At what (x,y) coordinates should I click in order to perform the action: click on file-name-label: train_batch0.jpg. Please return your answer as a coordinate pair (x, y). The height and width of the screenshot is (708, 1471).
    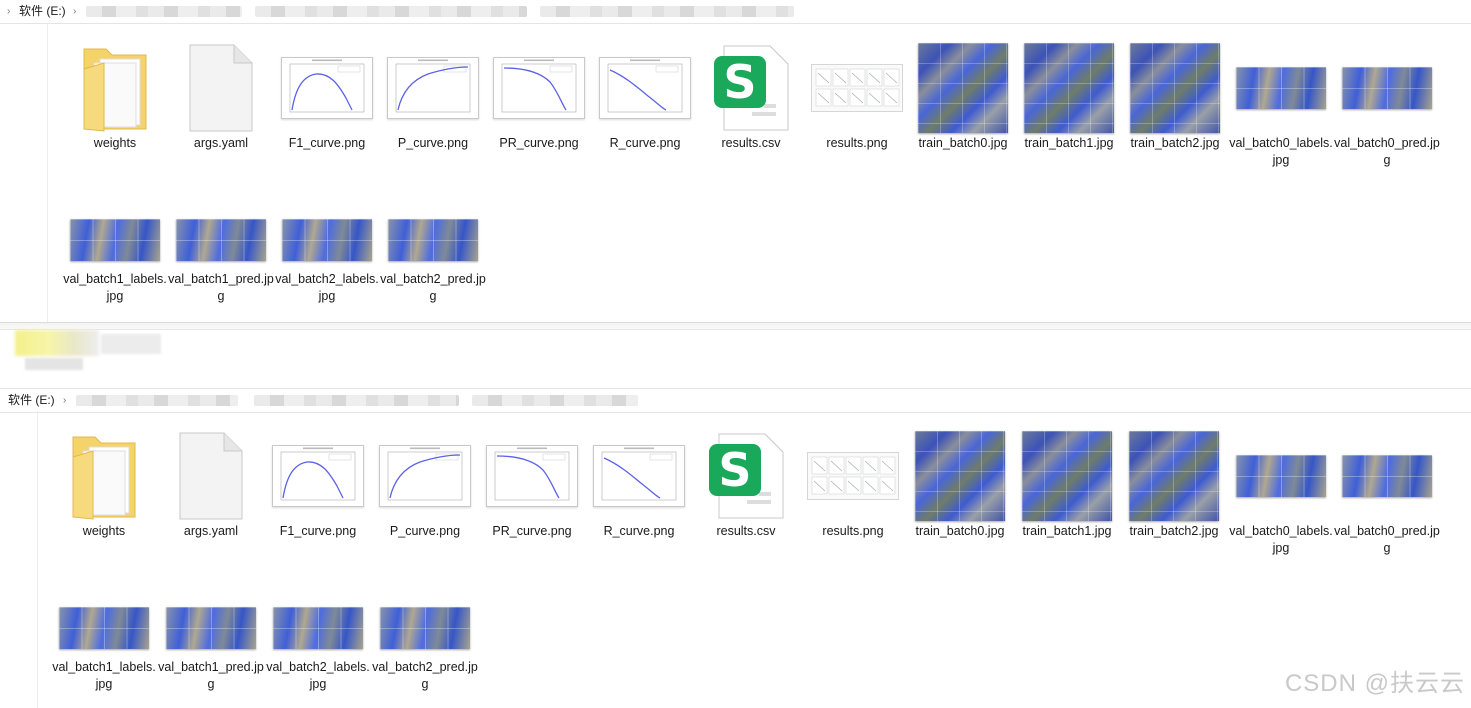
    Looking at the image, I should click on (963, 143).